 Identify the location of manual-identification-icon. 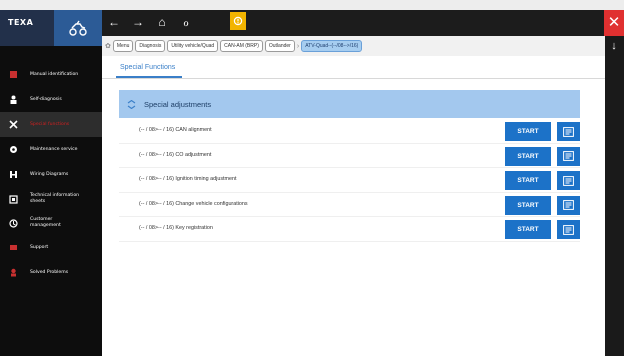
(13, 75).